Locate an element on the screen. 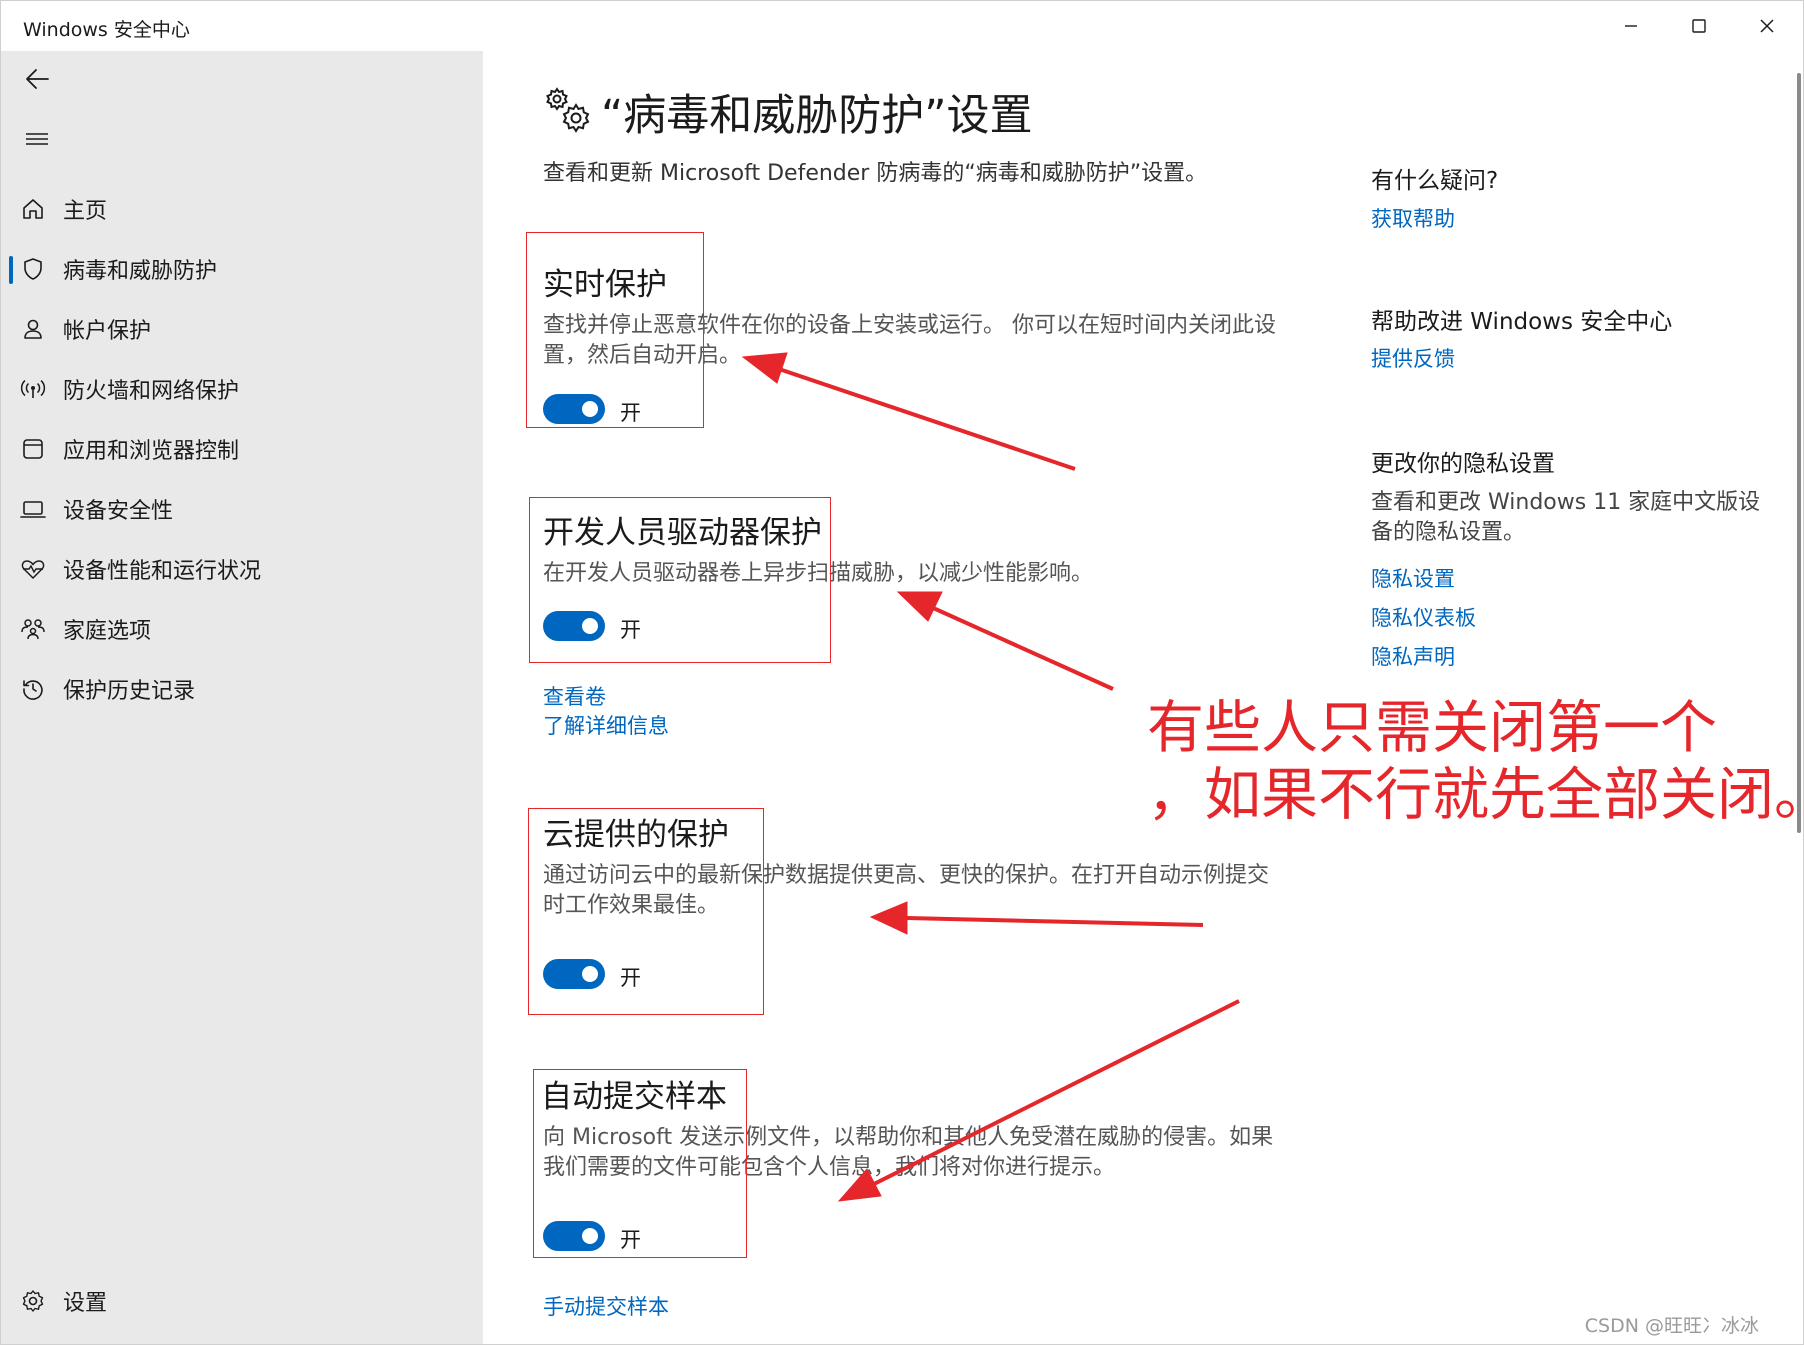 The width and height of the screenshot is (1804, 1345). annotation-text-line2: ，如果不行就先全部关闭。 is located at coordinates (1475, 795).